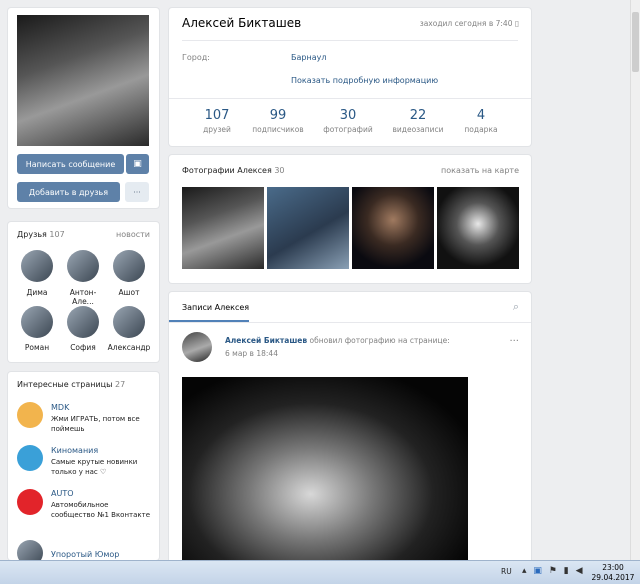  I want to click on stat-number: 99, so click(278, 115).